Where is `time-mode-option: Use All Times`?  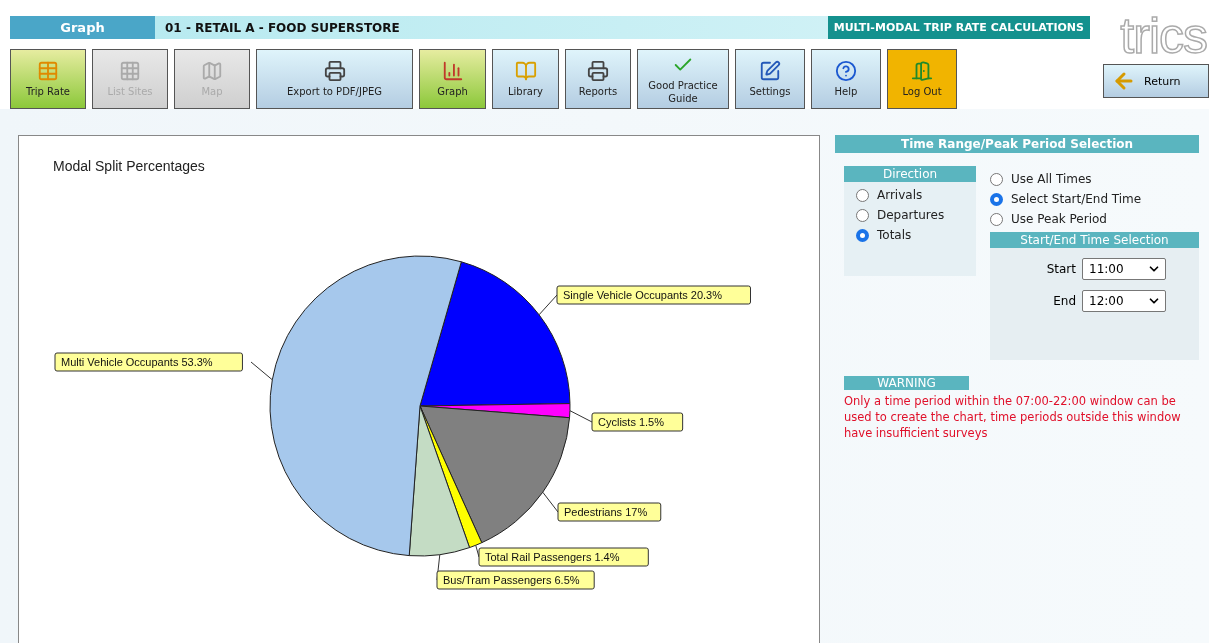 time-mode-option: Use All Times is located at coordinates (1094, 179).